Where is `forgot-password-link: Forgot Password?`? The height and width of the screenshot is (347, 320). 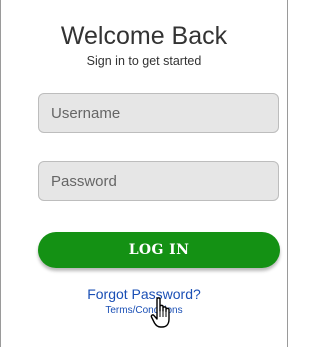
forgot-password-link: Forgot Password? is located at coordinates (144, 294).